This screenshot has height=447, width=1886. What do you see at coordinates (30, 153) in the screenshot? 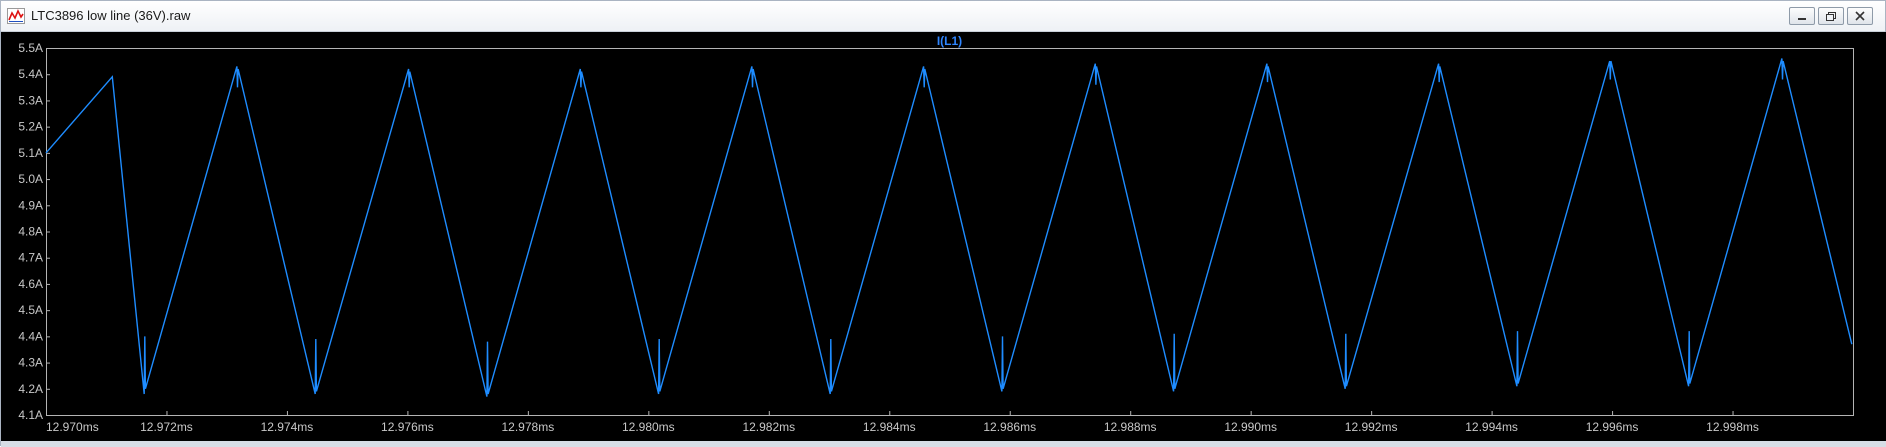
I see `y-tick-label: 5.1A` at bounding box center [30, 153].